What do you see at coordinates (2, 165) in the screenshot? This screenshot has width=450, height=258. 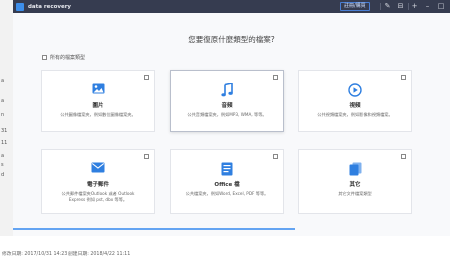 I see `bg-text: s` at bounding box center [2, 165].